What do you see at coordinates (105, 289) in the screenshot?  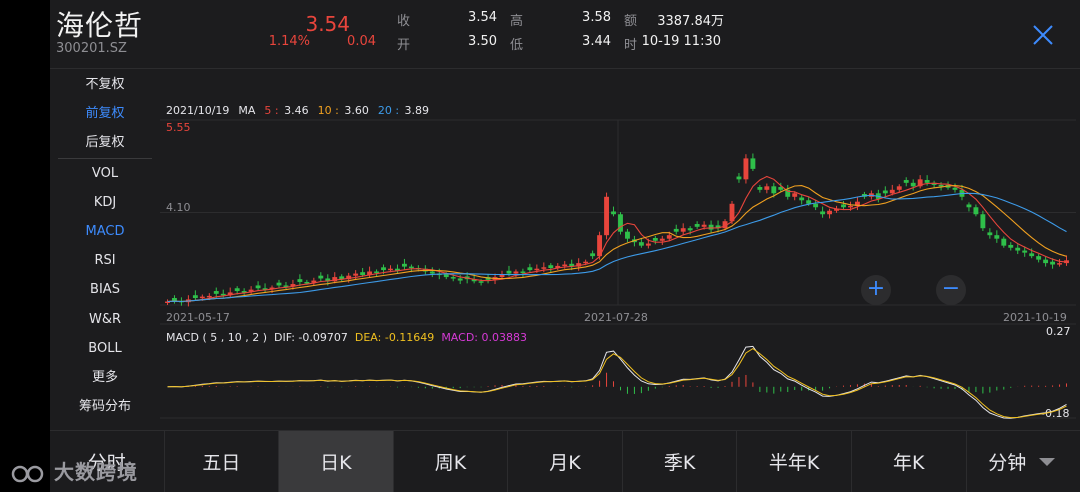 I see `menu-bias: BIAS` at bounding box center [105, 289].